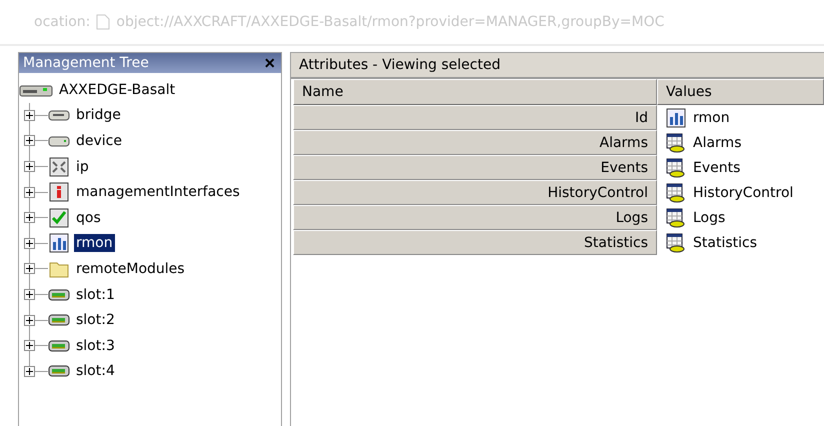 The image size is (824, 426). I want to click on attribute-name: Events, so click(475, 167).